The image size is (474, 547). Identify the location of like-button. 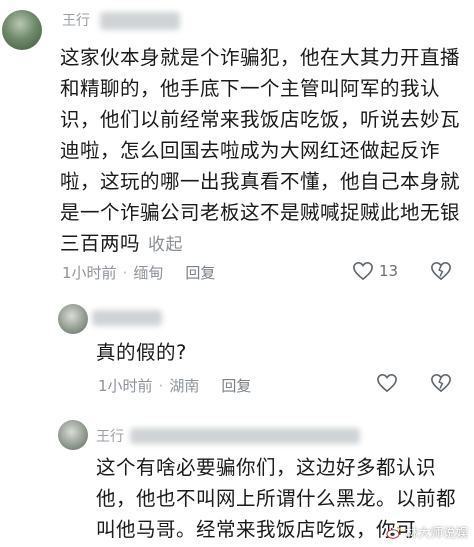
(387, 383).